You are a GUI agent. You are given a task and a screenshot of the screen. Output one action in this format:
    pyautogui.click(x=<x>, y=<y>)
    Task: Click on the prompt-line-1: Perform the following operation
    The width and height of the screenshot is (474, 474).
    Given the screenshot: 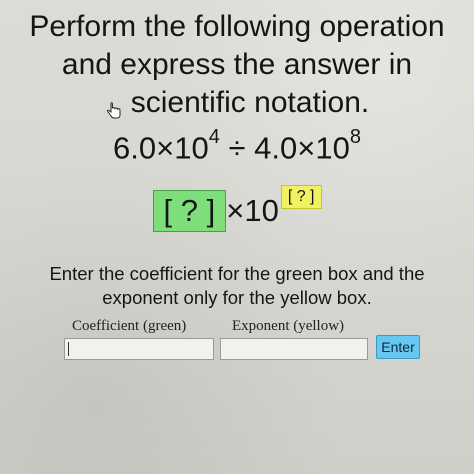 What is the action you would take?
    pyautogui.click(x=237, y=26)
    